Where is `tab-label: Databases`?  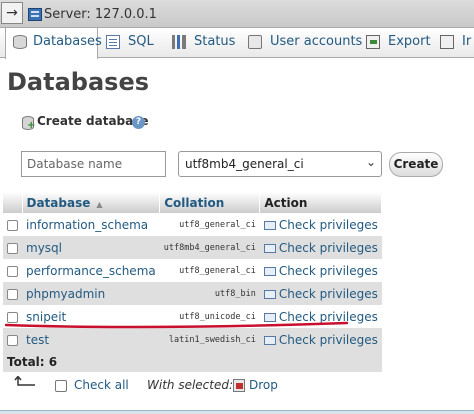 tab-label: Databases is located at coordinates (67, 41).